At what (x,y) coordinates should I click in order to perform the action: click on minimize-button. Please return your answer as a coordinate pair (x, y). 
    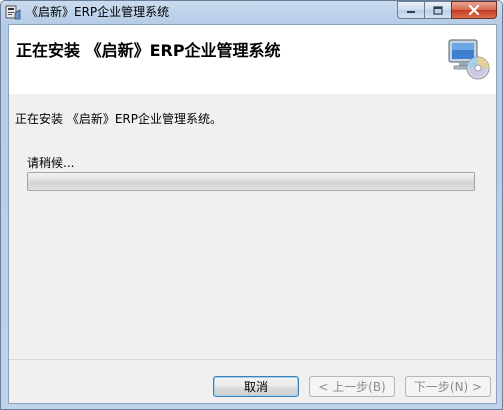
    Looking at the image, I should click on (410, 10).